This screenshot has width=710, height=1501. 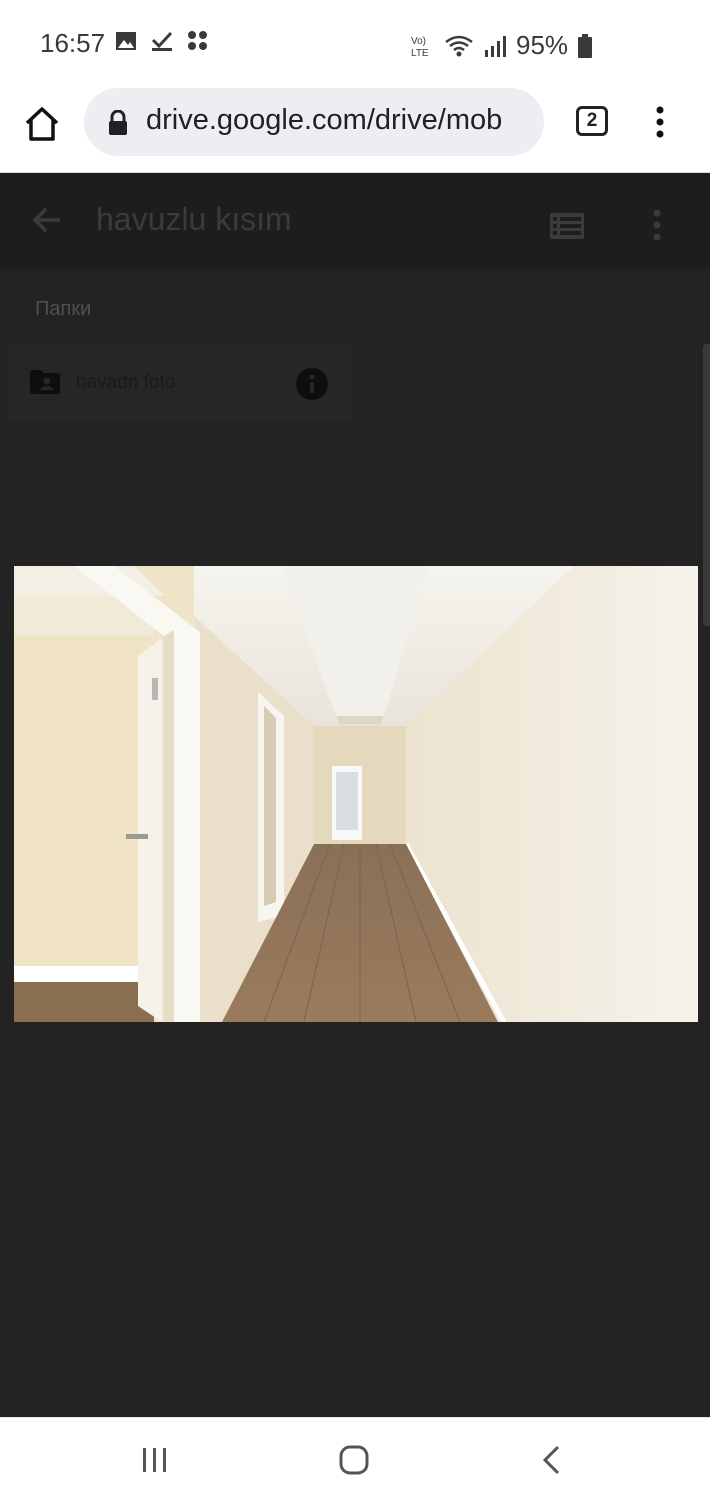 I want to click on battery-icon, so click(x=585, y=45).